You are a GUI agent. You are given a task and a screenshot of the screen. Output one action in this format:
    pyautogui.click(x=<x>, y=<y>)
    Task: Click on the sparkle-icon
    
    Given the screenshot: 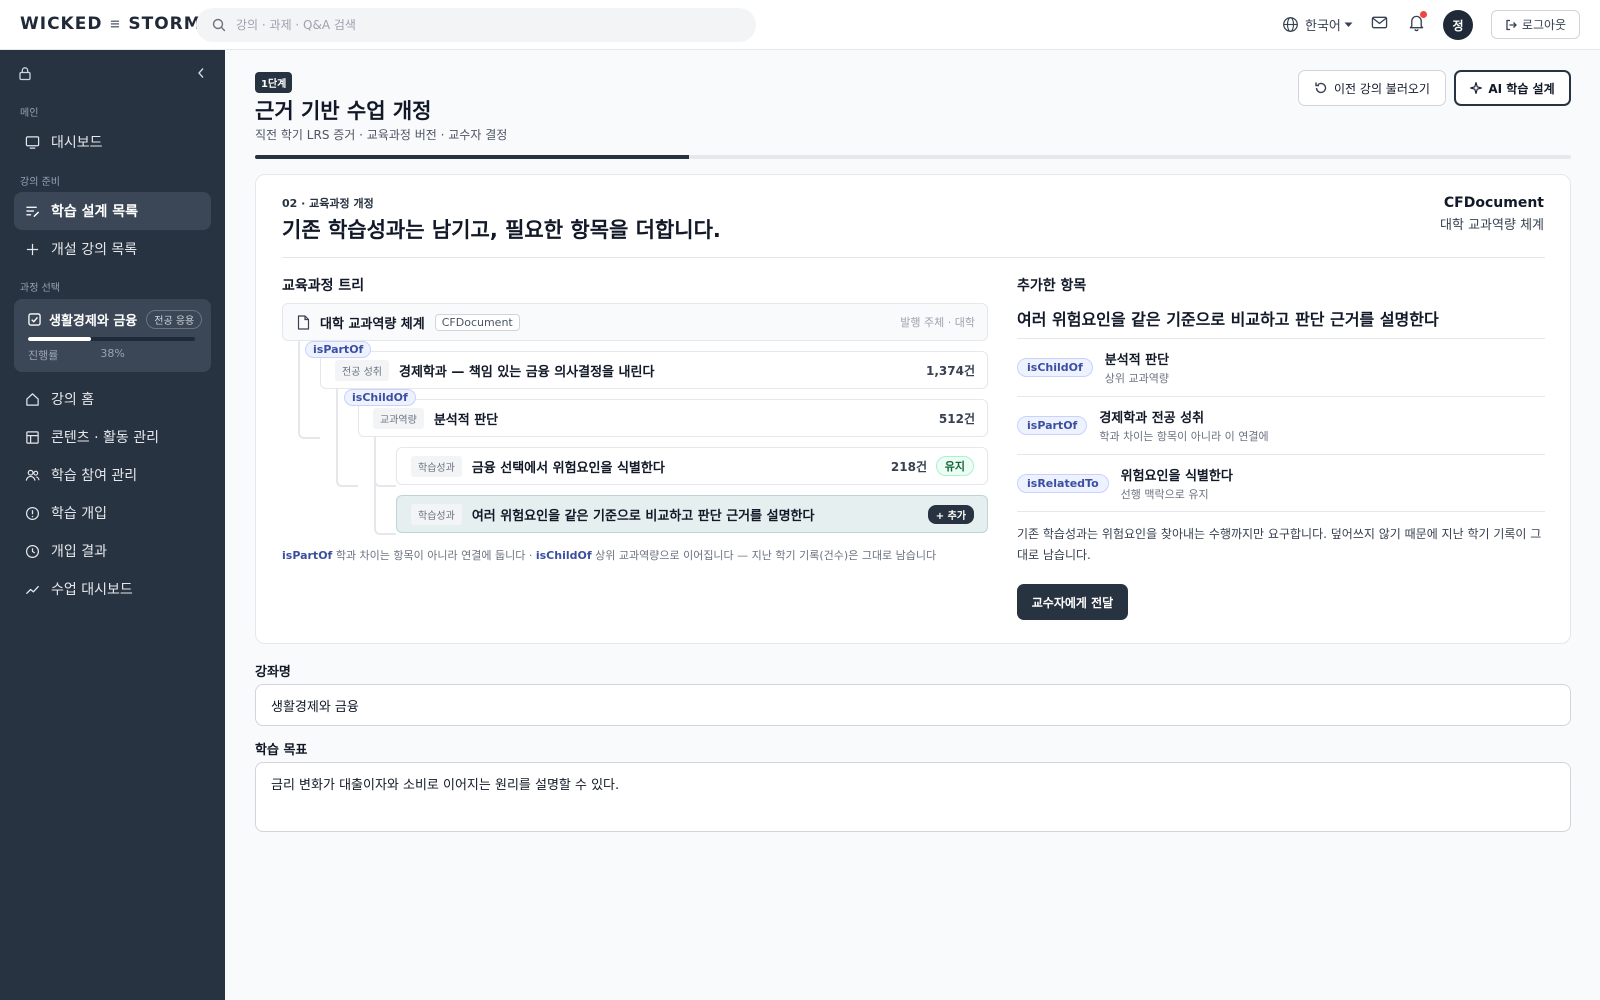 What is the action you would take?
    pyautogui.click(x=1479, y=88)
    